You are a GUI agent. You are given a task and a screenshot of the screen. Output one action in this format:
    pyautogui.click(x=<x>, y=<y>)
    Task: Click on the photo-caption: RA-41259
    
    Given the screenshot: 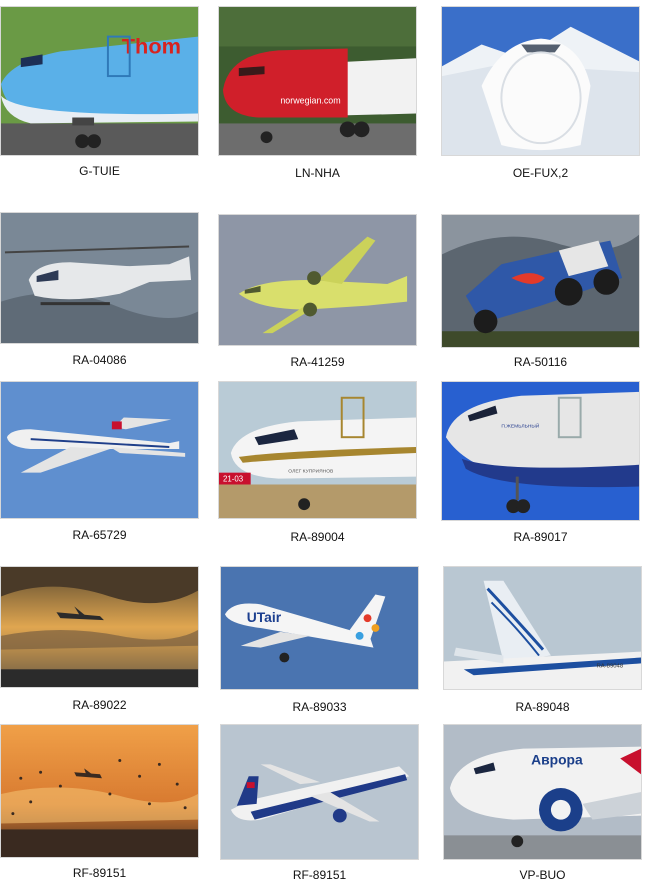 What is the action you would take?
    pyautogui.click(x=317, y=362)
    